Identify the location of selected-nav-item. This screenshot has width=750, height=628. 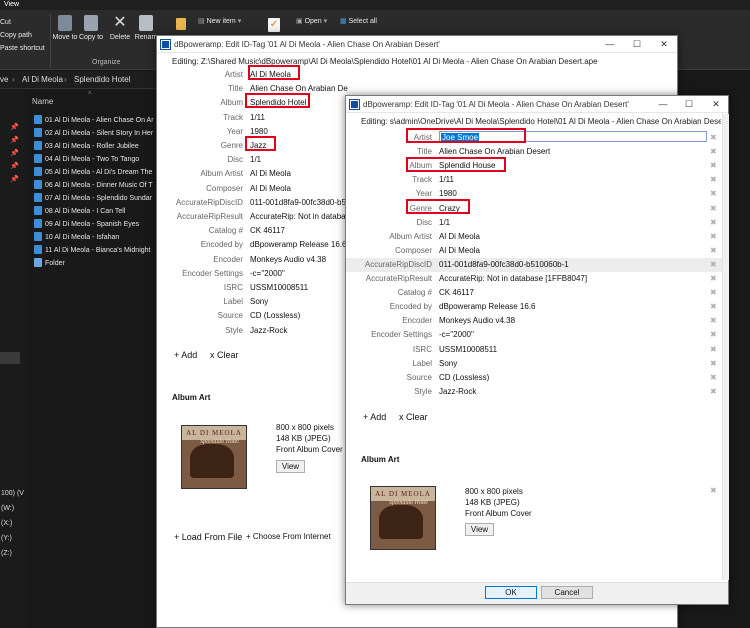
(10, 358).